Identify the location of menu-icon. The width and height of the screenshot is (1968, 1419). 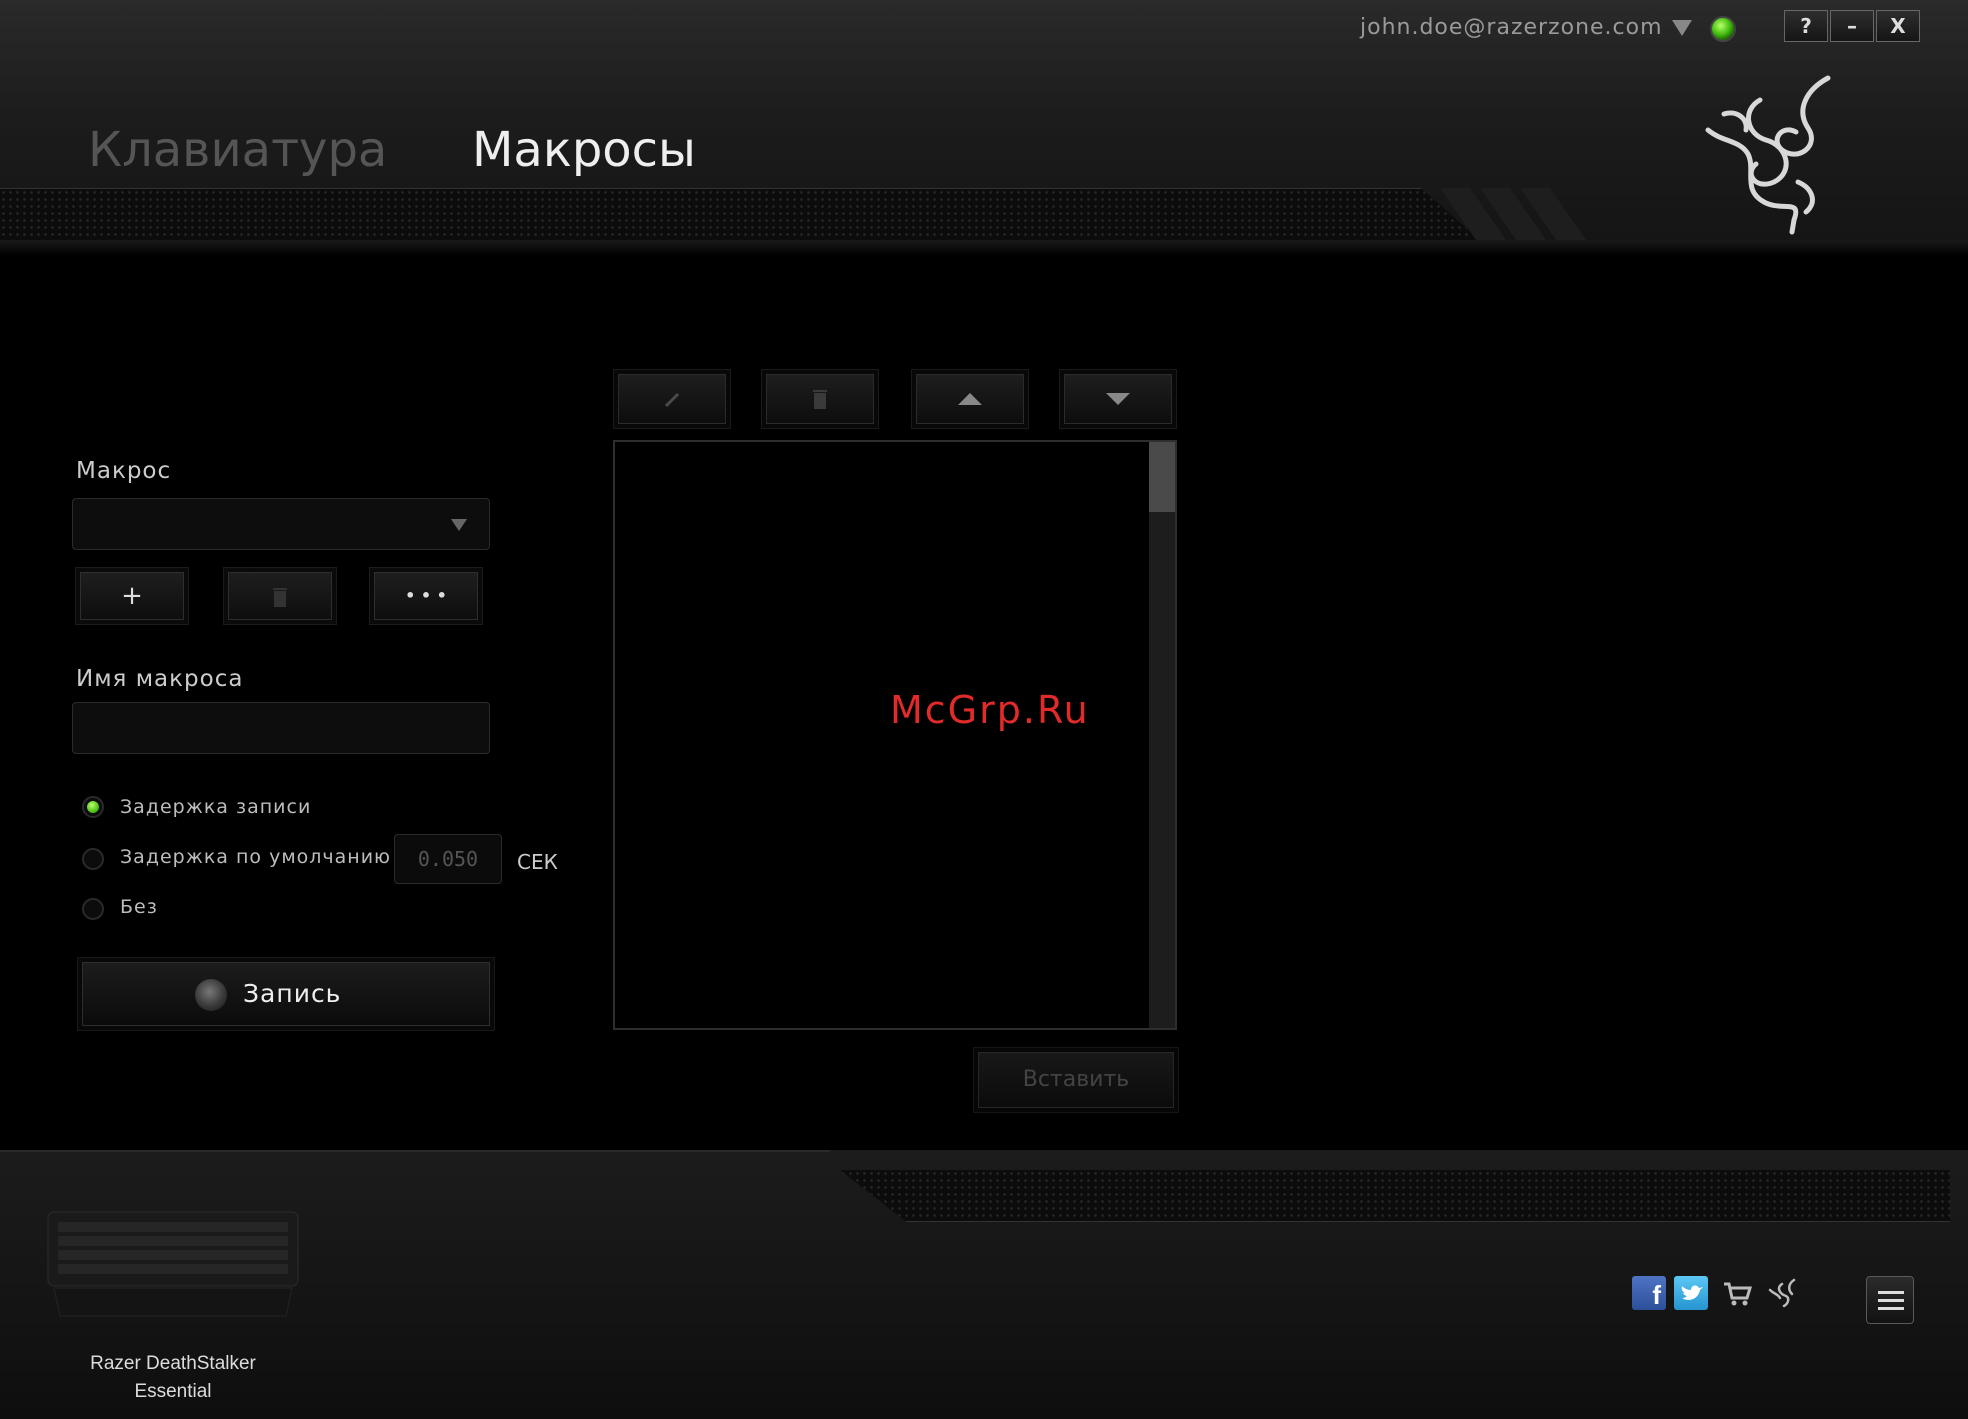
(1891, 1292).